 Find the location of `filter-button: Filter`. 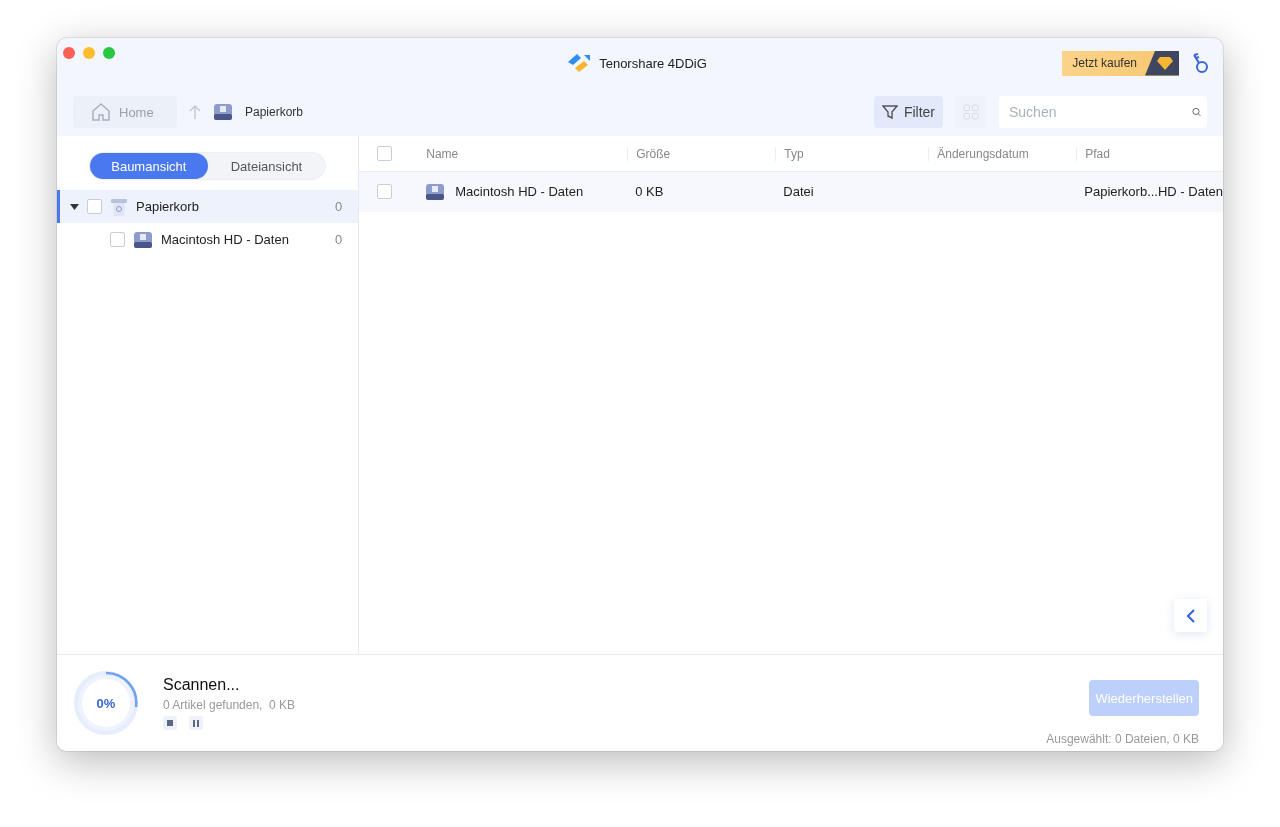

filter-button: Filter is located at coordinates (908, 112).